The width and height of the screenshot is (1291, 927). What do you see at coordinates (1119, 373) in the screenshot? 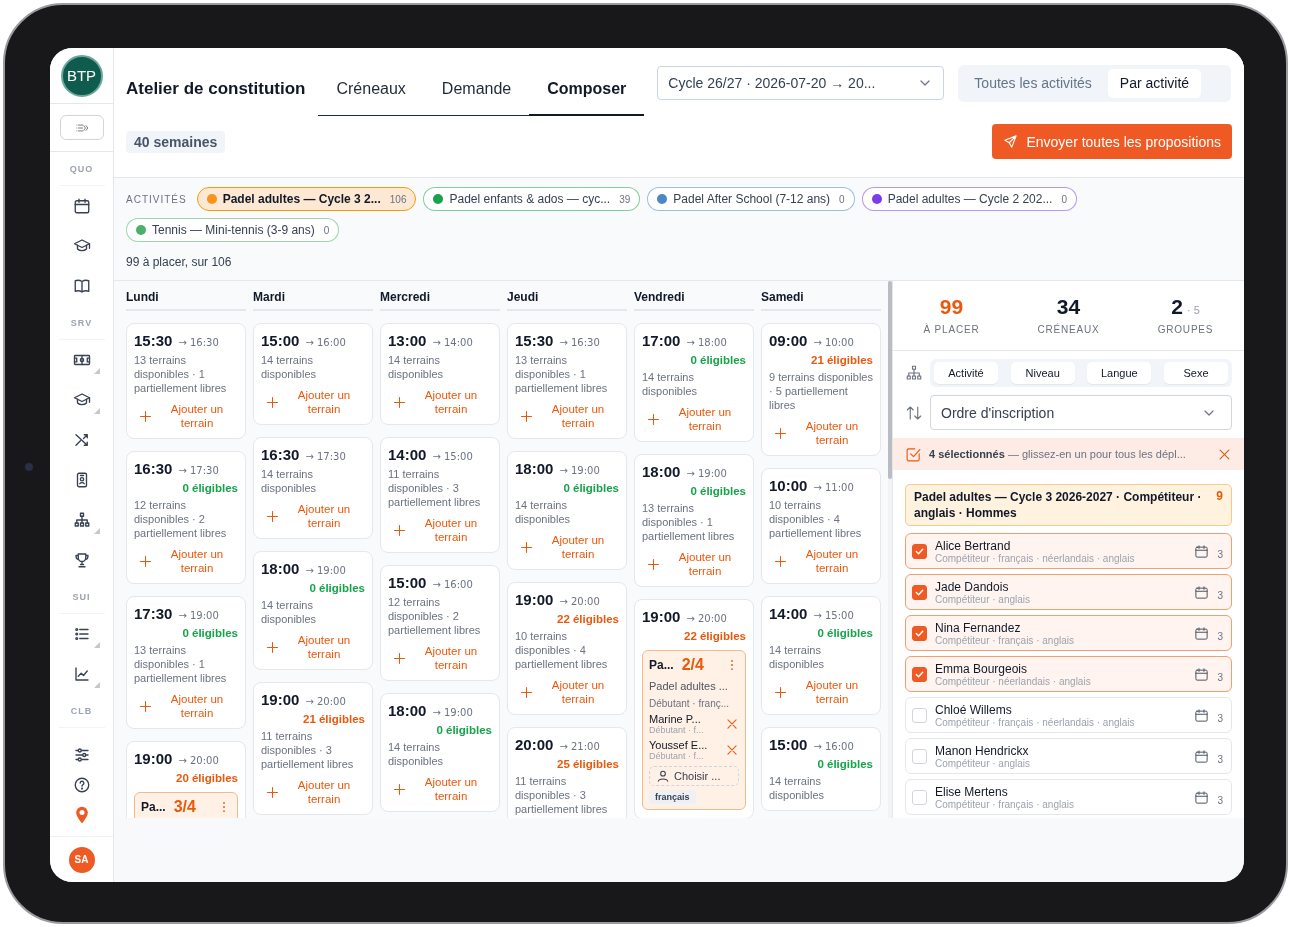
I see `group-by-option: Langue` at bounding box center [1119, 373].